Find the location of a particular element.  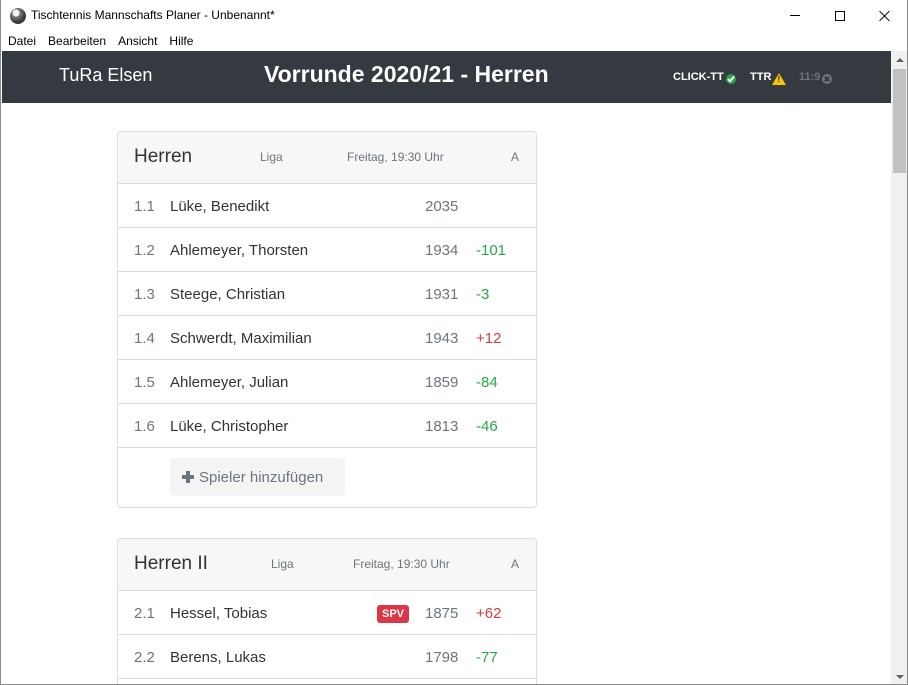

minimize-icon is located at coordinates (795, 15).